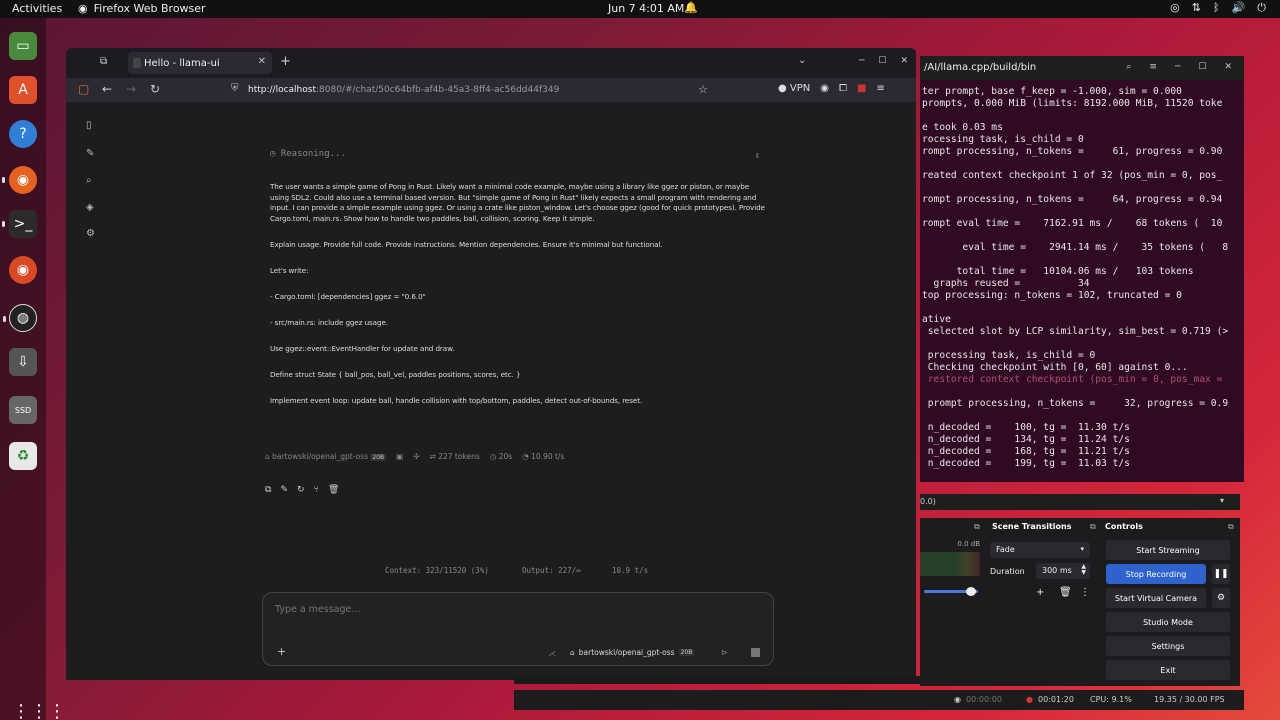 This screenshot has height=720, width=1280. I want to click on edit-icon: ✎, so click(284, 490).